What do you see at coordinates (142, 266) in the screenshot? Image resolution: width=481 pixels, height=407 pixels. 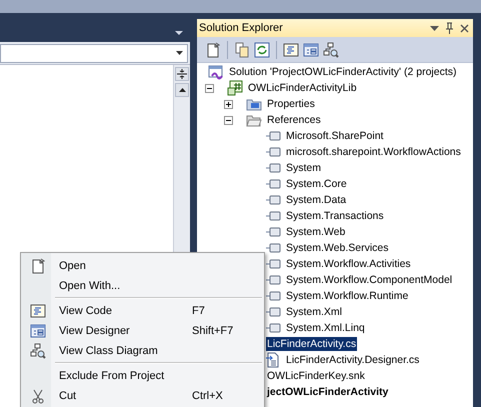 I see `menu-item: Open` at bounding box center [142, 266].